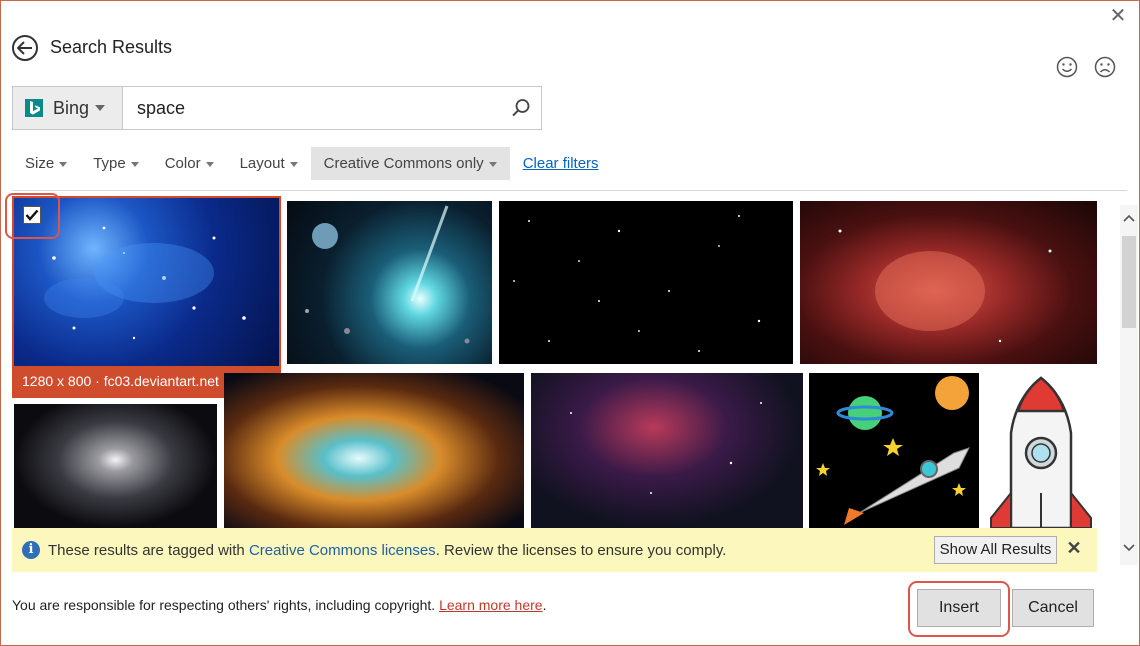 This screenshot has height=646, width=1140. Describe the element at coordinates (342, 550) in the screenshot. I see `creative-commons-link: Creative Commons licenses` at that location.